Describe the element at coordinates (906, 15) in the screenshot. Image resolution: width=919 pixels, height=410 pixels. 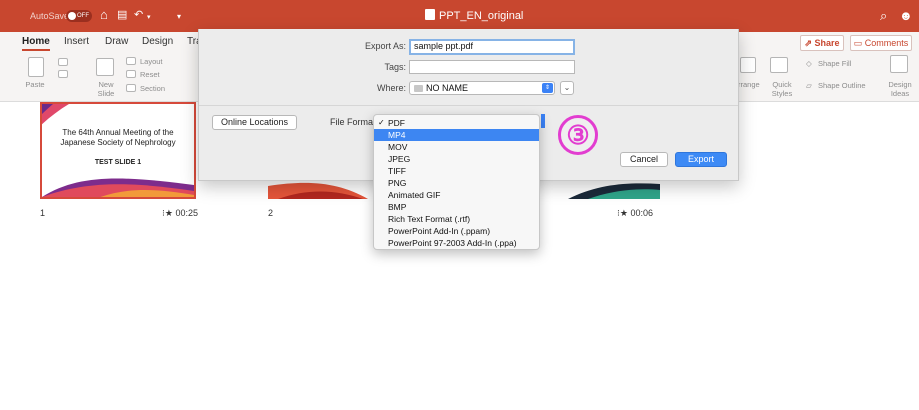
I see `account-icon: ☻` at that location.